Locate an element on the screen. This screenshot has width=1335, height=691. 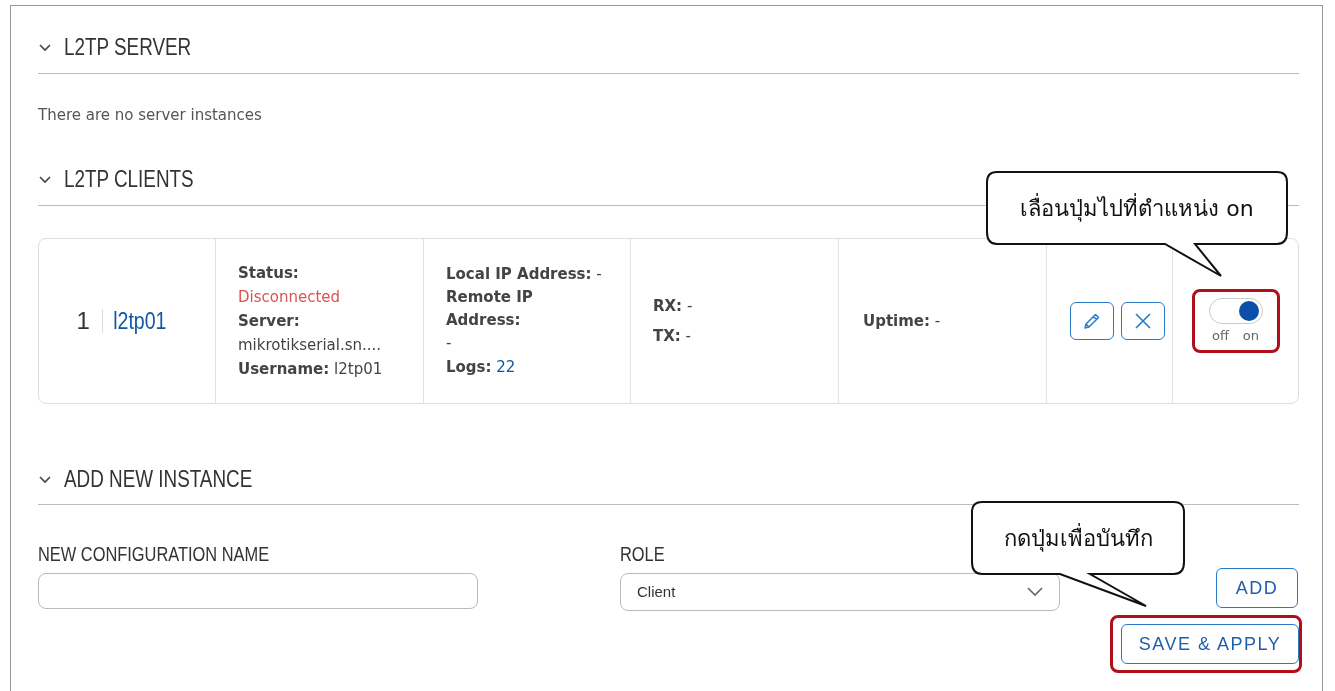
add-button: ADD is located at coordinates (1257, 588).